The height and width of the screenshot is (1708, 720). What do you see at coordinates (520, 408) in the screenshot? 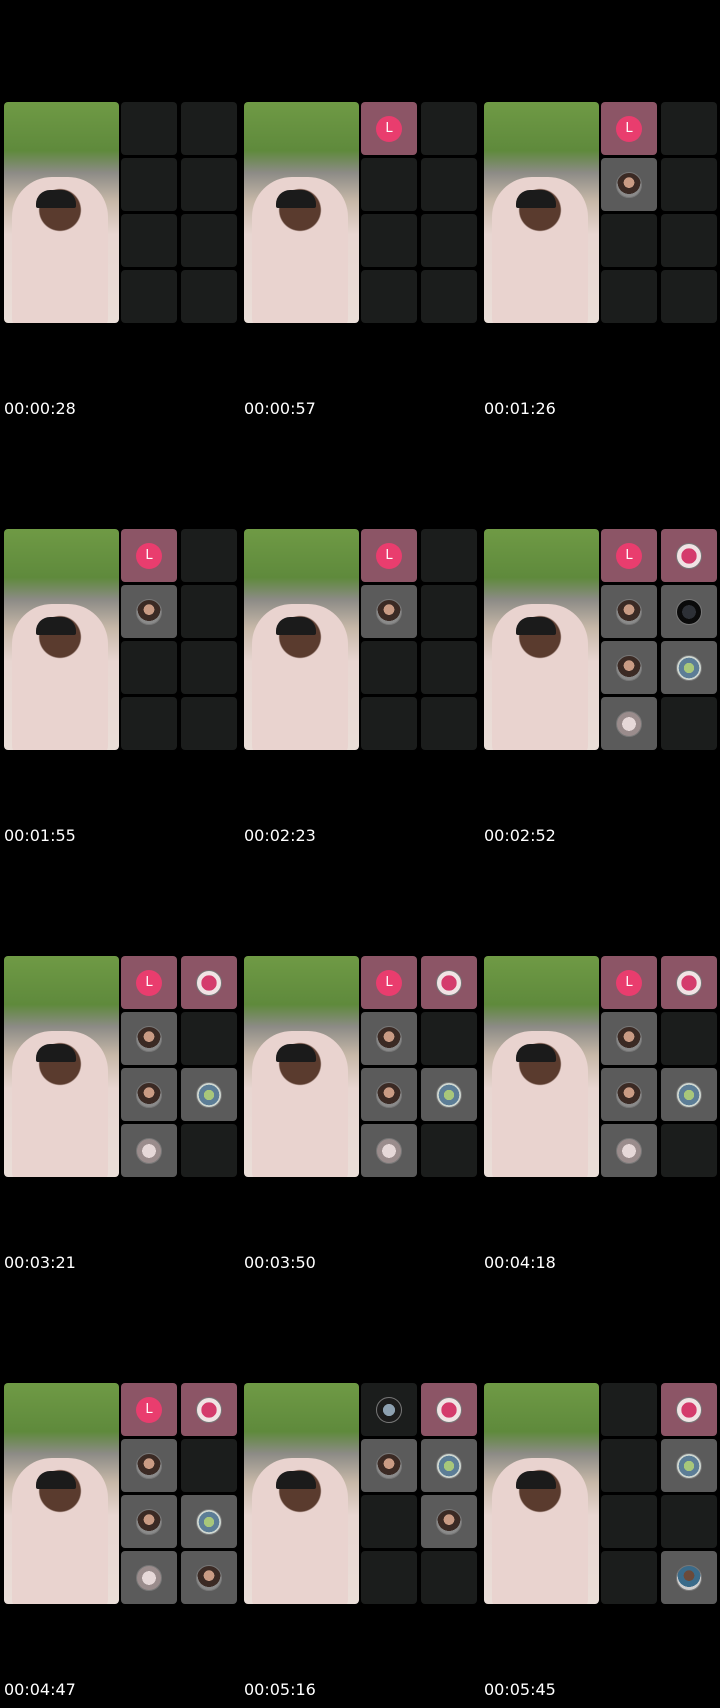
I see `timestamp-label: 00:01:26` at bounding box center [520, 408].